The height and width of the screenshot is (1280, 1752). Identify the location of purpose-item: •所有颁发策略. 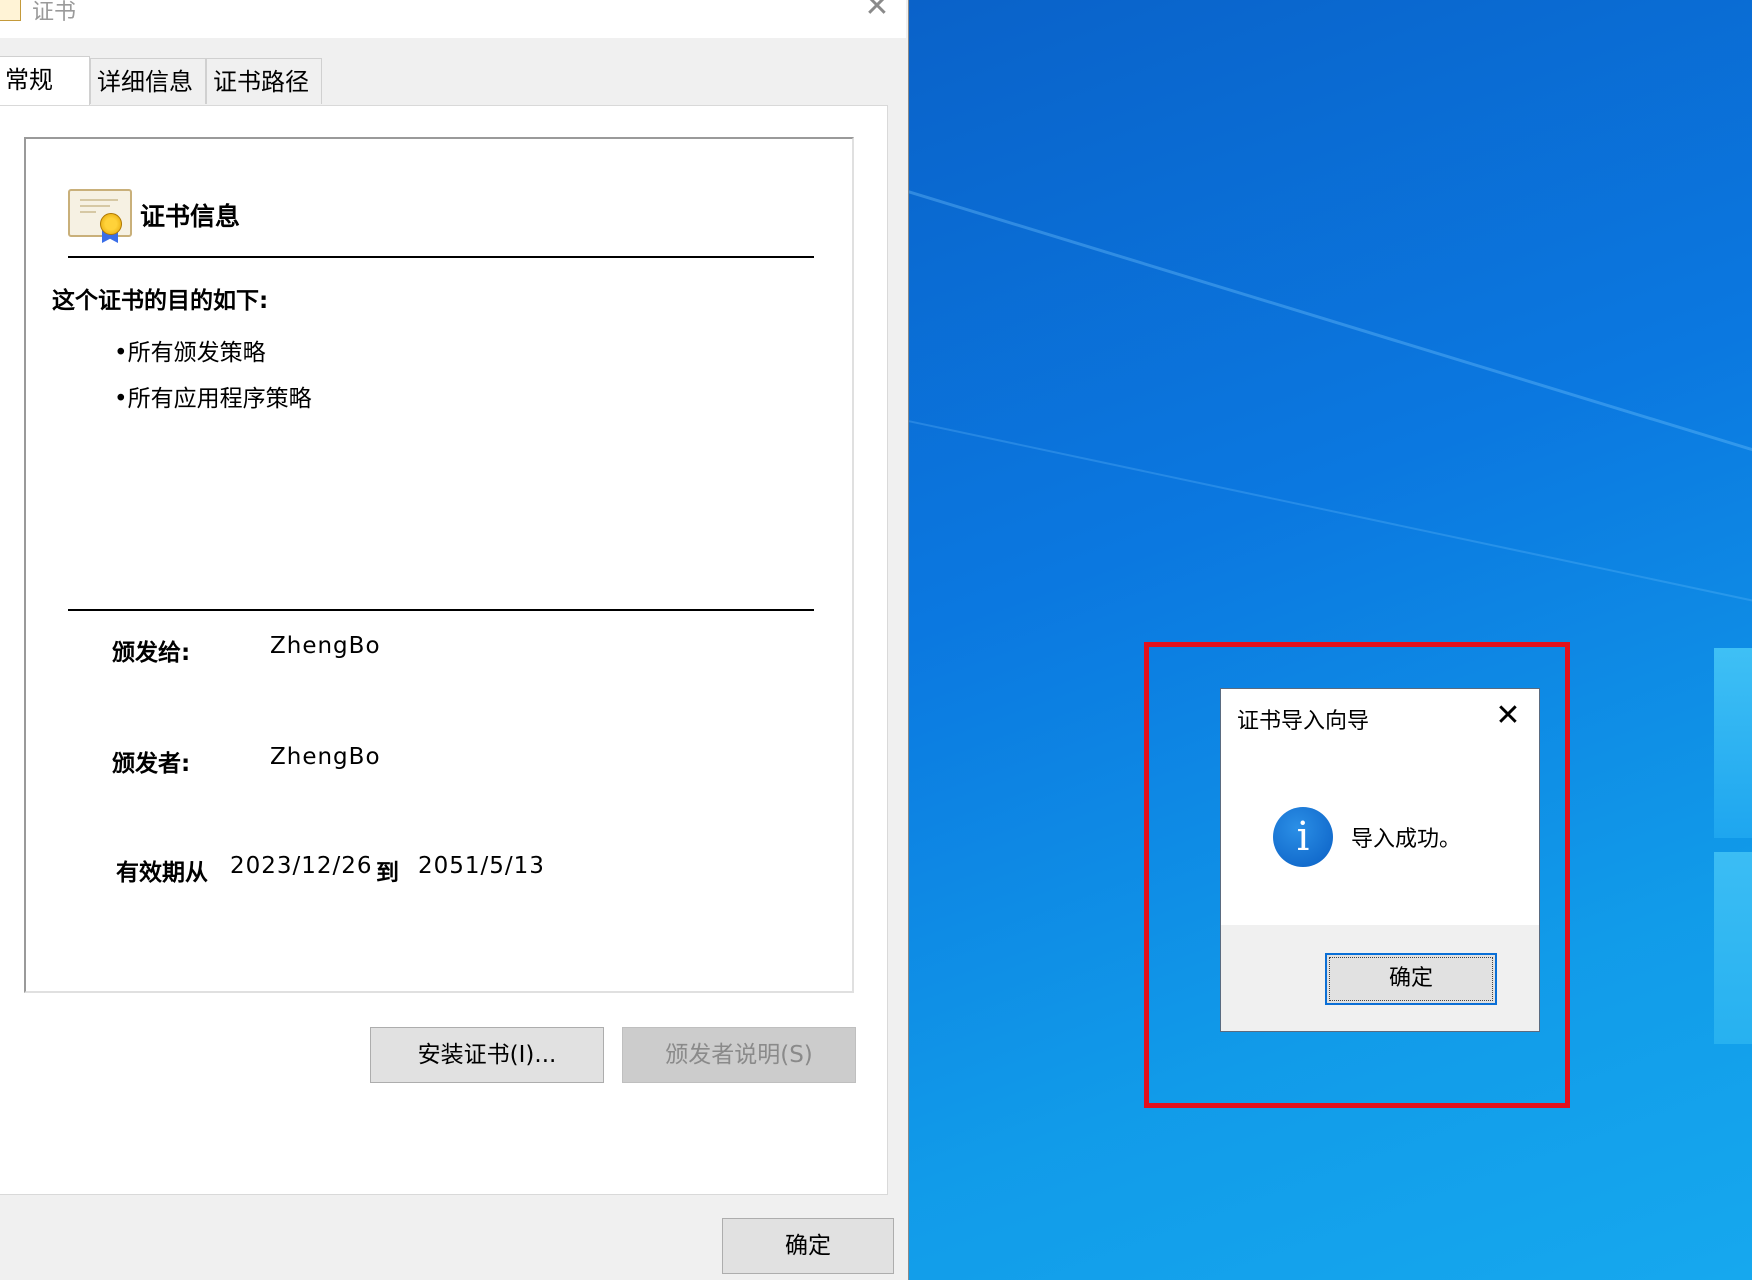
(190, 353).